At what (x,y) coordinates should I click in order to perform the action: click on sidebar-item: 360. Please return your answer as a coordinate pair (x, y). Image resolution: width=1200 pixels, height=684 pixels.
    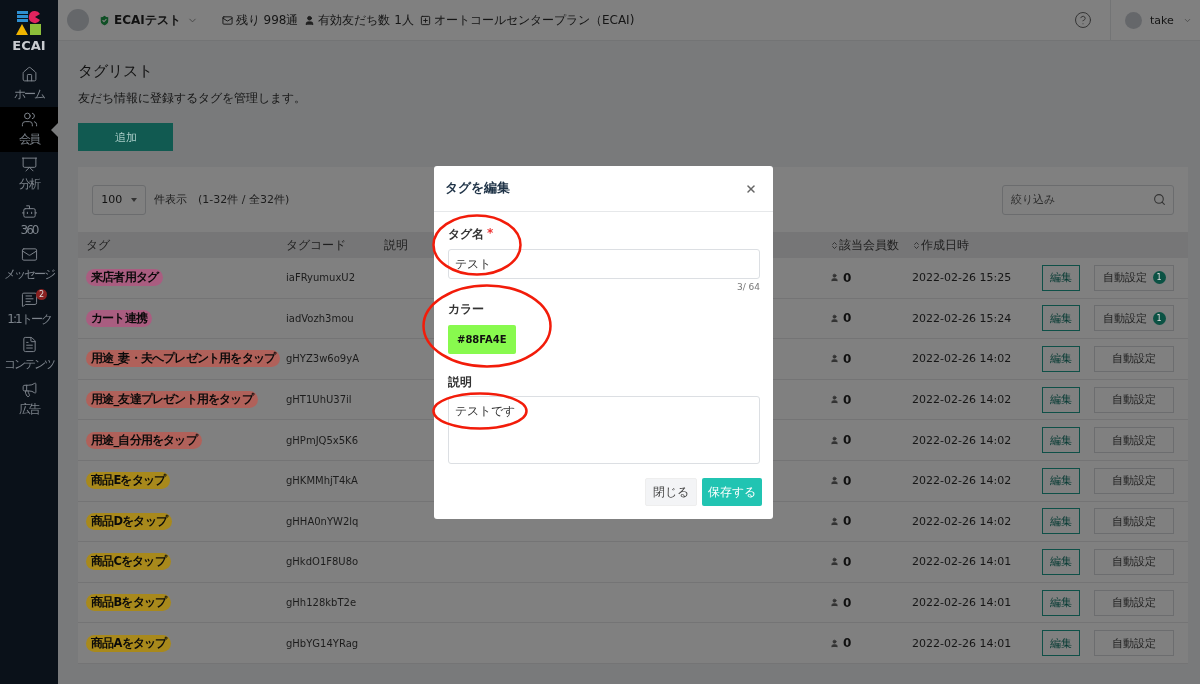
    Looking at the image, I should click on (29, 219).